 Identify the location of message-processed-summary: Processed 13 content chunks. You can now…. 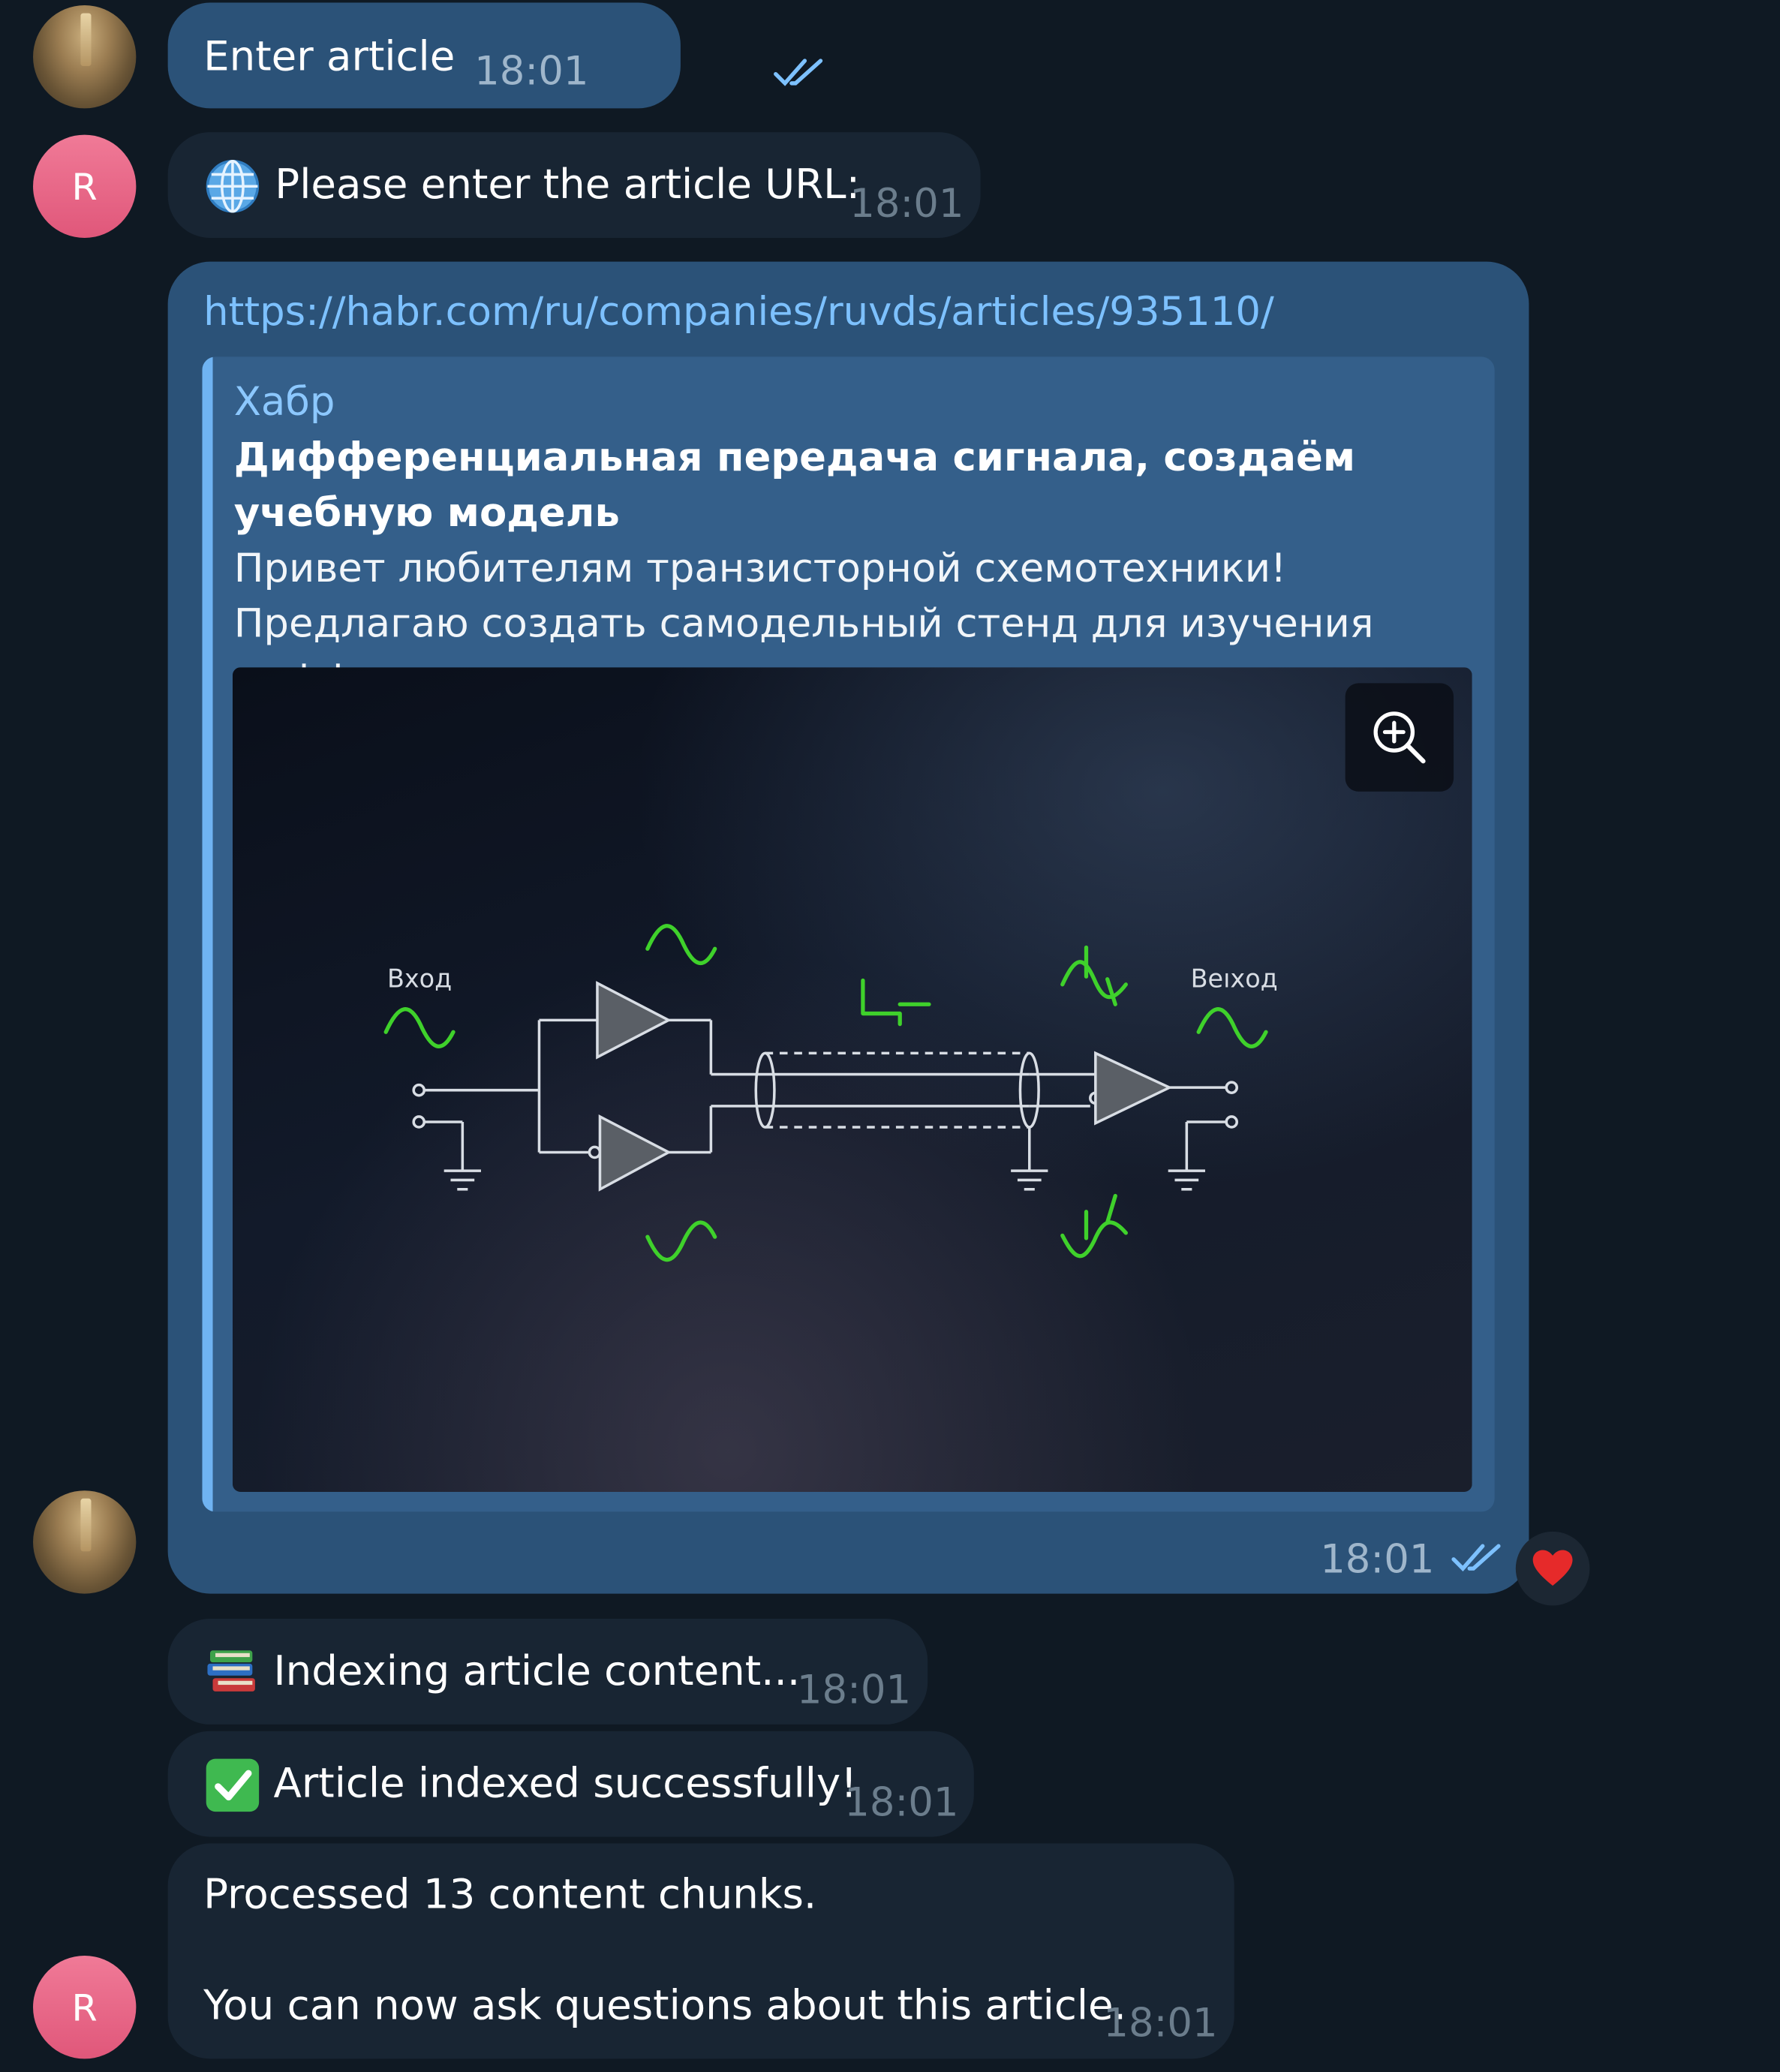
(700, 1951).